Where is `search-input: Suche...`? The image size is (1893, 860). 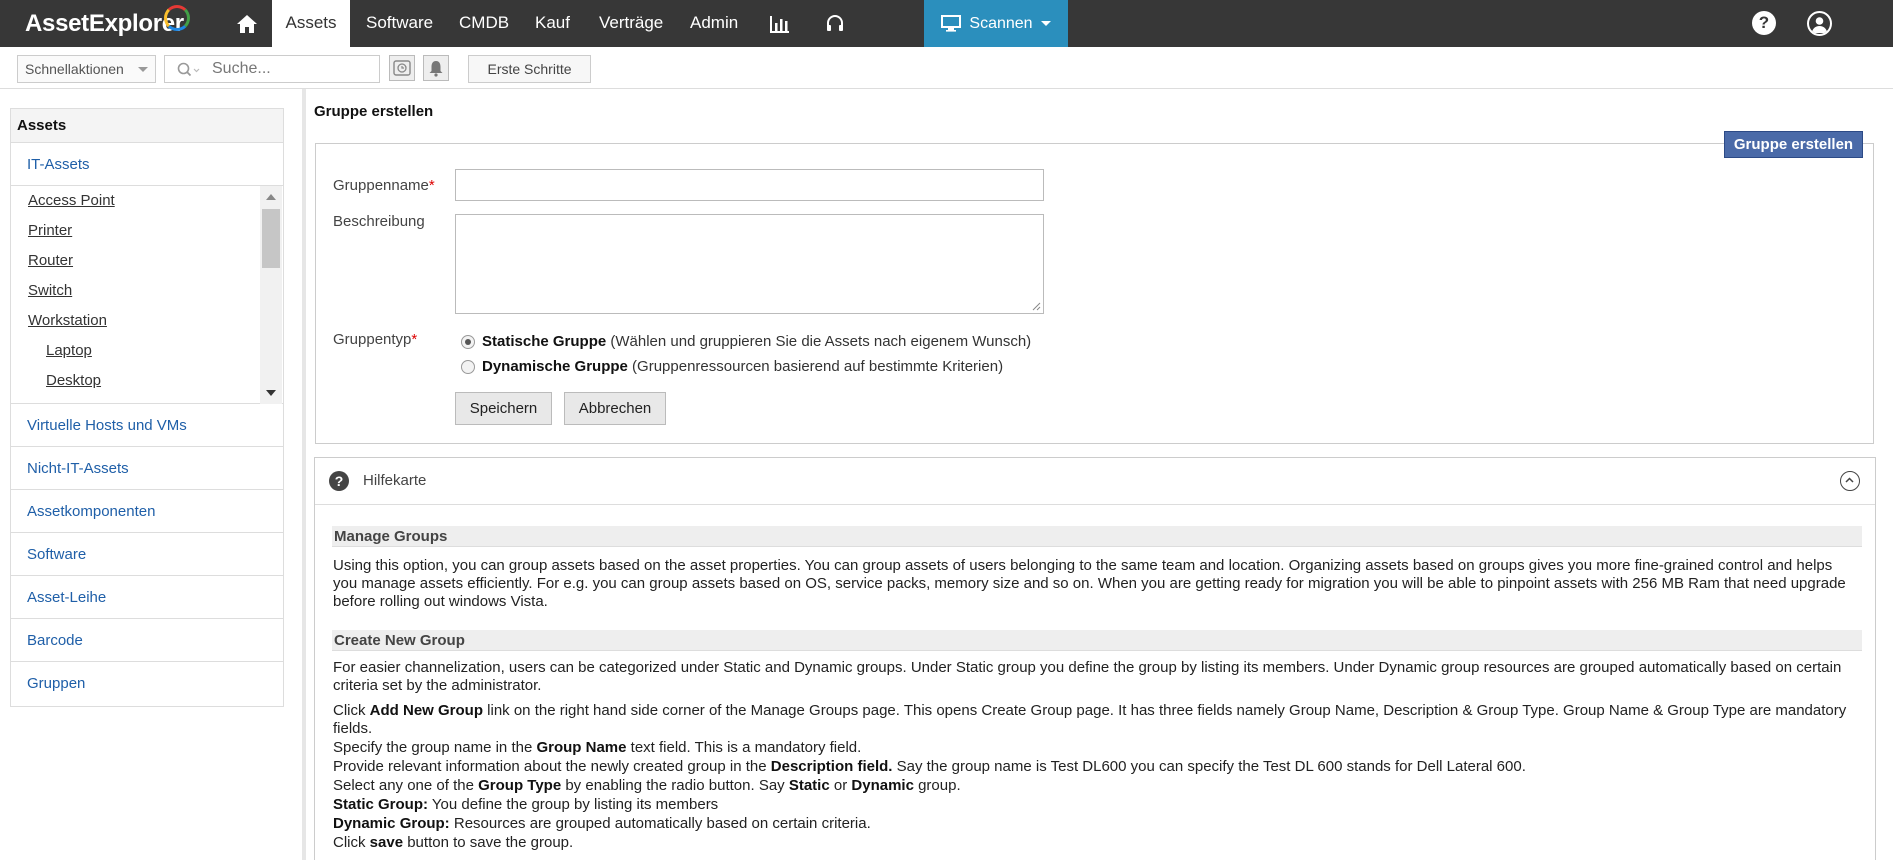
search-input: Suche... is located at coordinates (272, 69).